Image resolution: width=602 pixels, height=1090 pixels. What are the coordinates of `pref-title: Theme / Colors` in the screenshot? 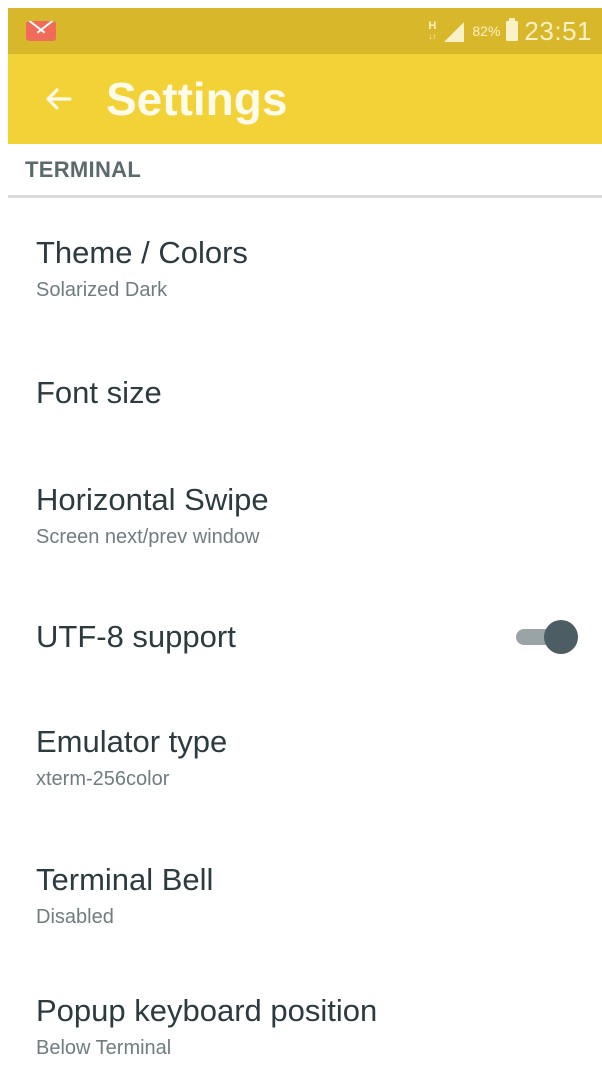 It's located at (142, 252).